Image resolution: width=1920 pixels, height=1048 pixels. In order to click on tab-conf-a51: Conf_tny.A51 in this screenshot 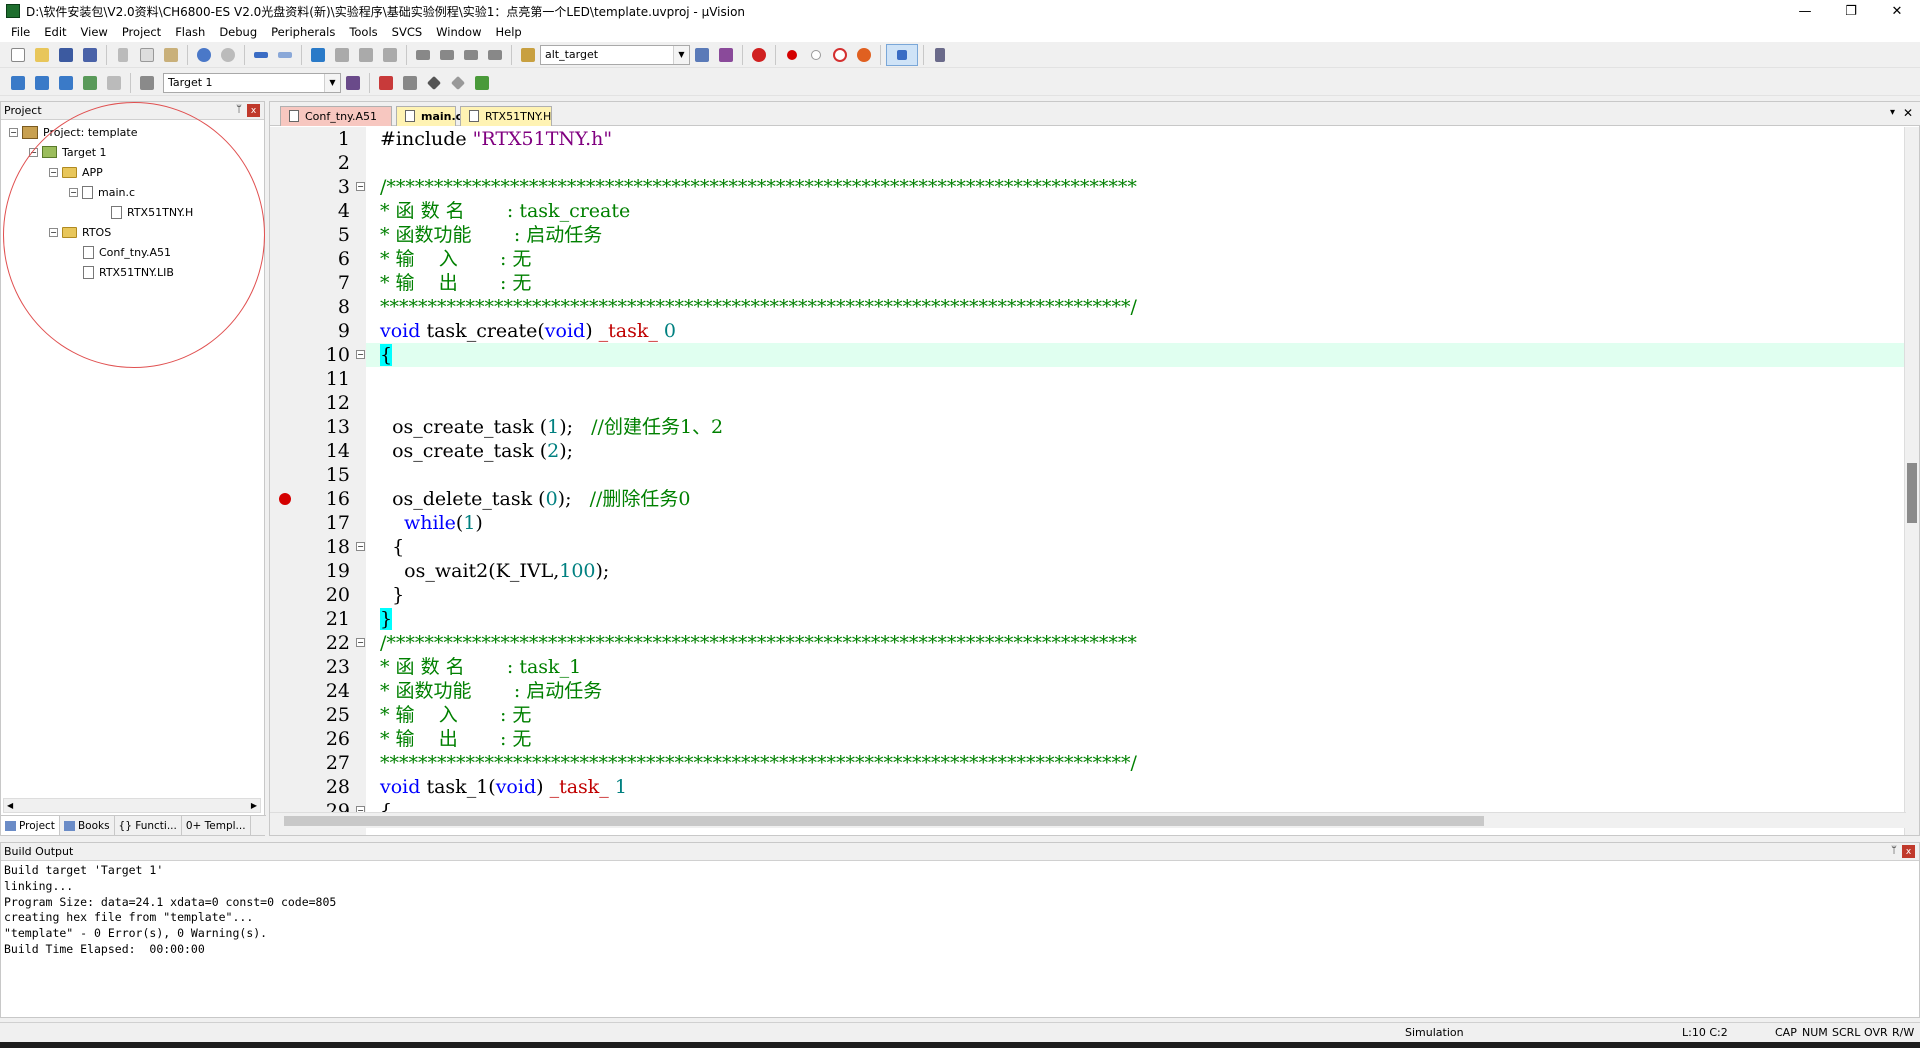, I will do `click(336, 116)`.